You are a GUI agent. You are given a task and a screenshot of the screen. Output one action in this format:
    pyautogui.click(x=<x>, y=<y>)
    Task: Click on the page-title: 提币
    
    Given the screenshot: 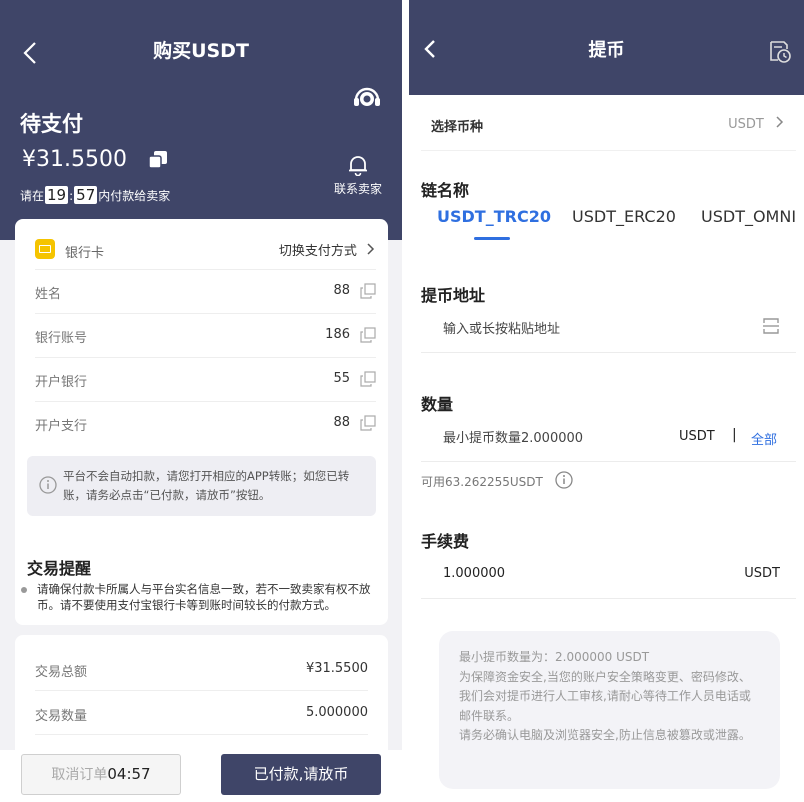 What is the action you would take?
    pyautogui.click(x=606, y=50)
    